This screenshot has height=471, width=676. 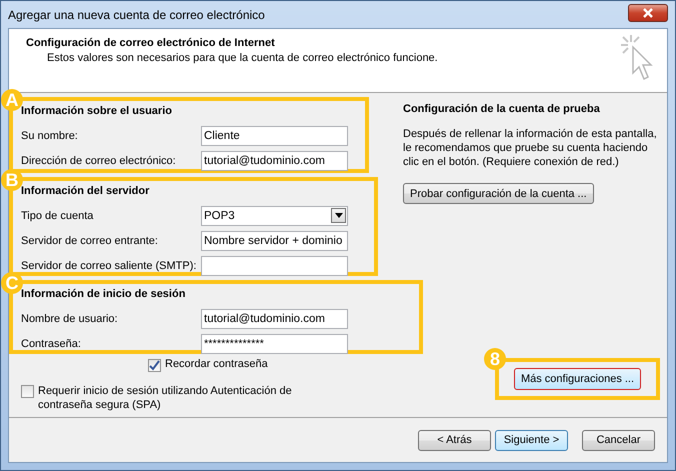 I want to click on header-subtitle: Estos valores son necesarios para que la cuenta de correo electrónico funcione., so click(x=242, y=58).